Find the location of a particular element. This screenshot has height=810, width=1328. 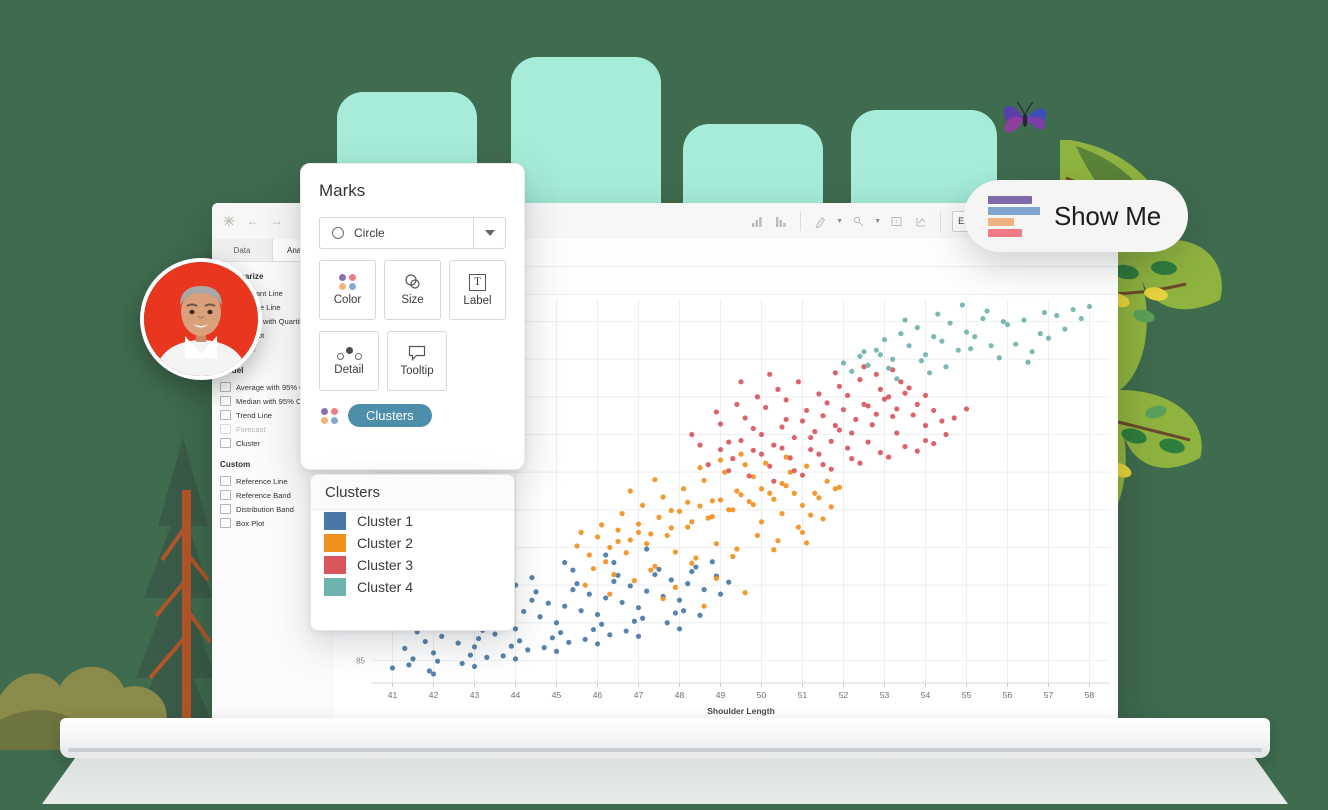

svg-text: 53 is located at coordinates (885, 695).